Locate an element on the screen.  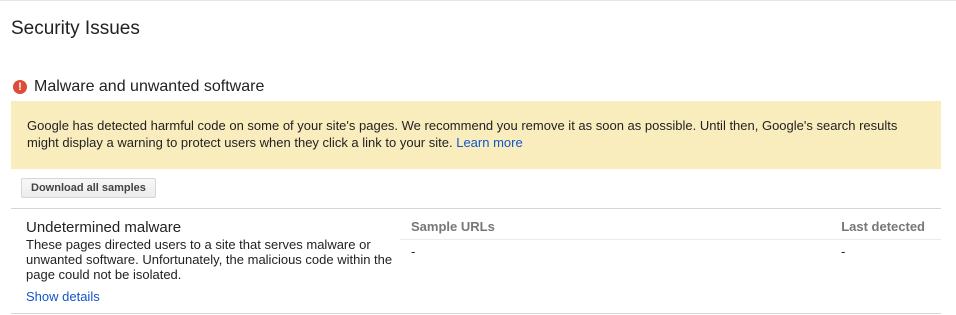
sample-urls-value: - is located at coordinates (413, 251).